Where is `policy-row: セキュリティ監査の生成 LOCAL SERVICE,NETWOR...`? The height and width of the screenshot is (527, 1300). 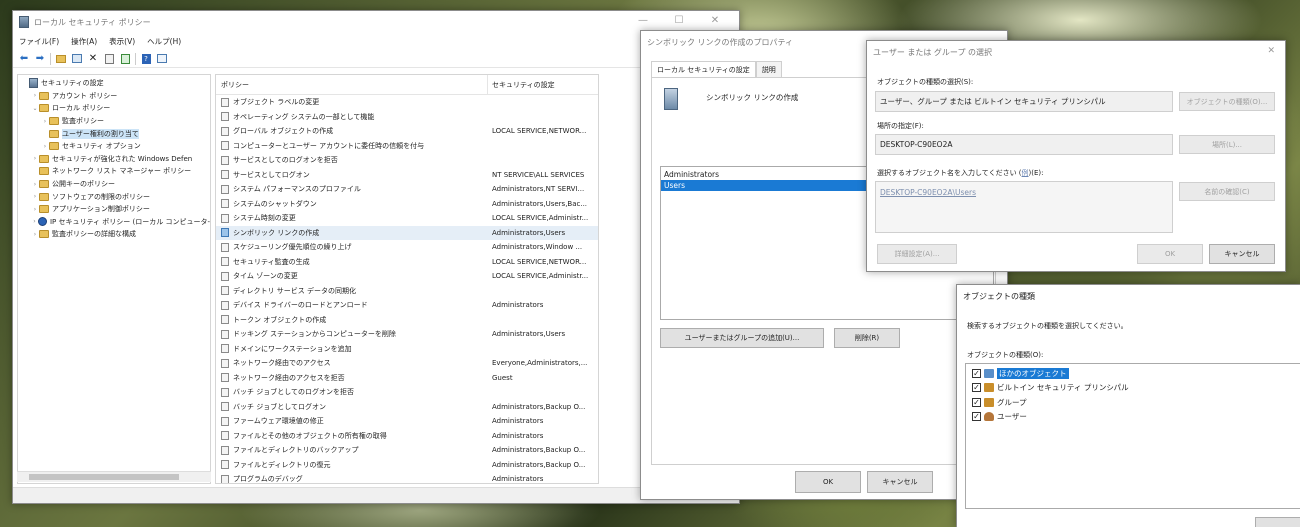 policy-row: セキュリティ監査の生成 LOCAL SERVICE,NETWOR... is located at coordinates (407, 262).